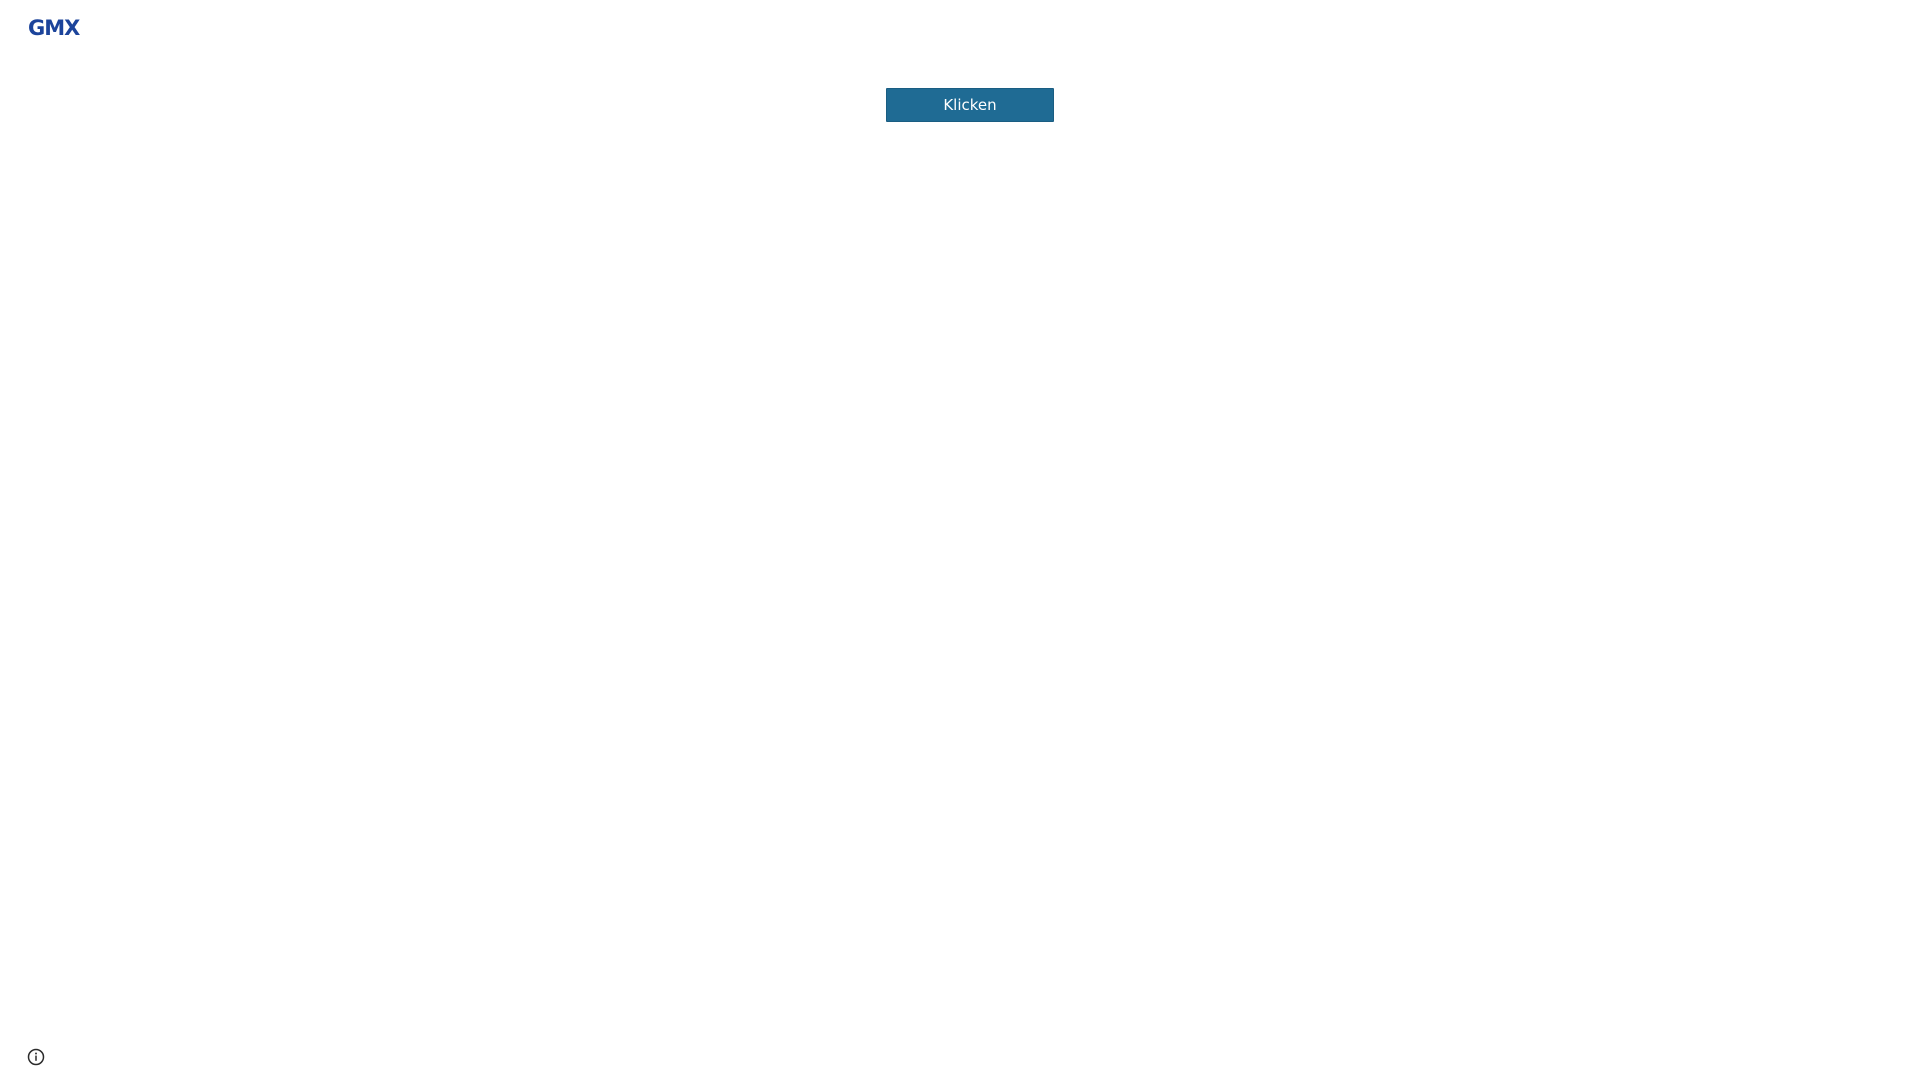  I want to click on gmx-logo-text: GMX, so click(54, 28).